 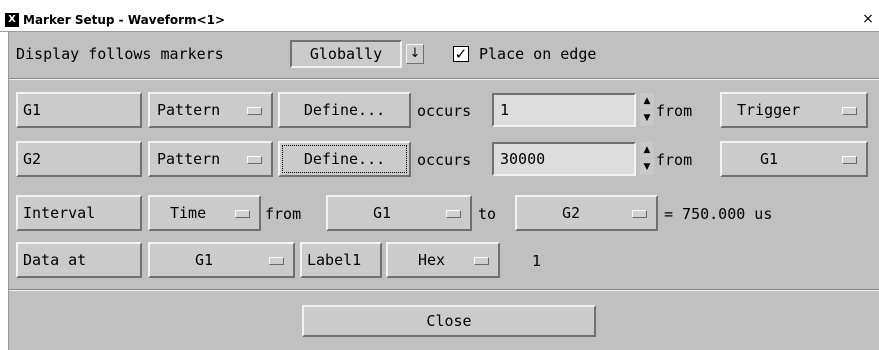 I want to click on data-at-label-name: Label1, so click(x=334, y=260).